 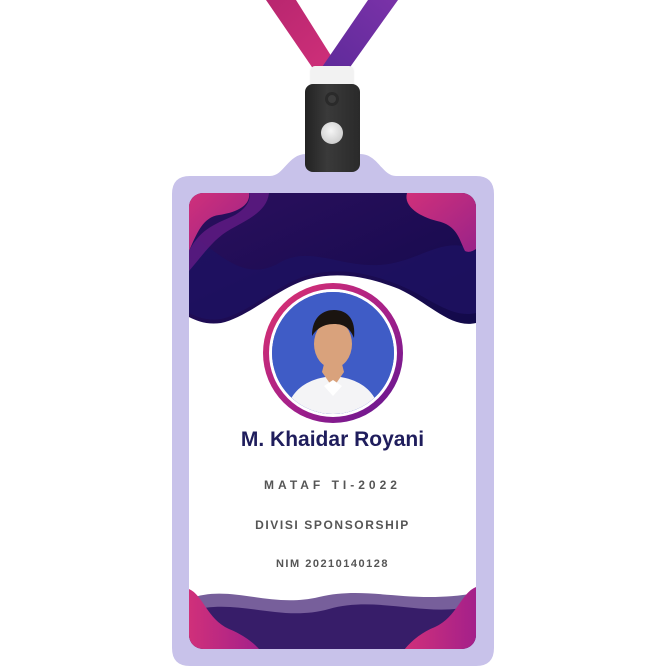 What do you see at coordinates (332, 99) in the screenshot?
I see `clip-rivet` at bounding box center [332, 99].